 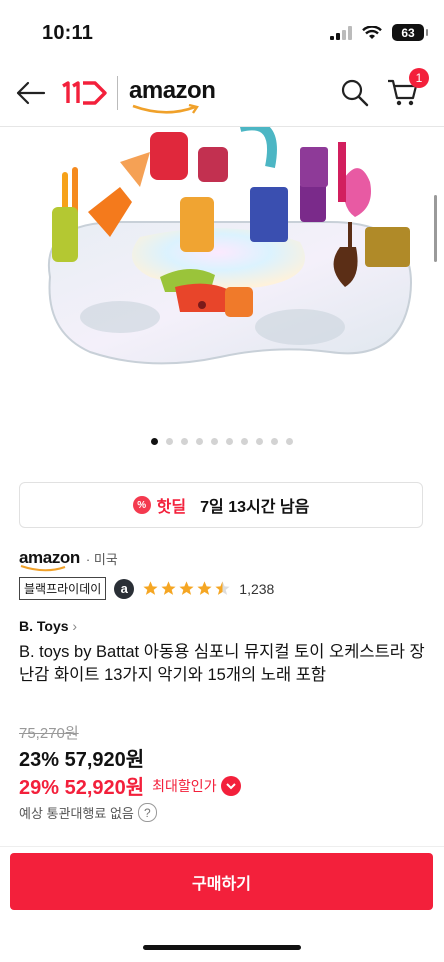 I want to click on cart-count-badge: 1, so click(x=419, y=78).